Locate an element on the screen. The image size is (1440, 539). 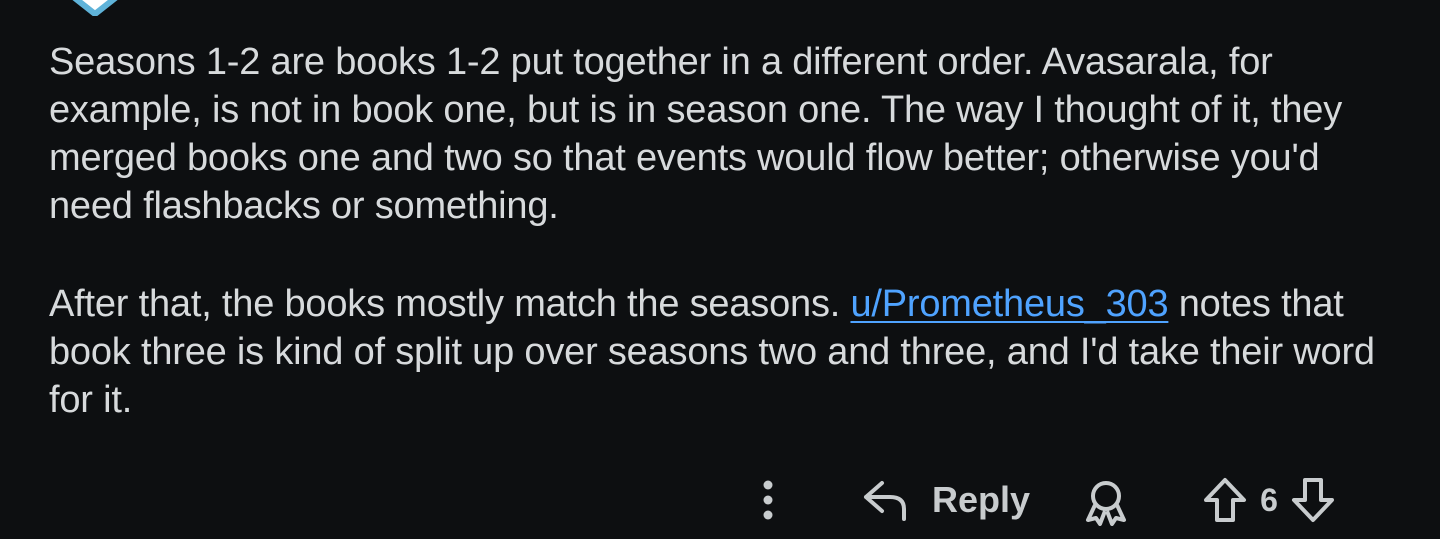
vote-controls: 6 is located at coordinates (1269, 500).